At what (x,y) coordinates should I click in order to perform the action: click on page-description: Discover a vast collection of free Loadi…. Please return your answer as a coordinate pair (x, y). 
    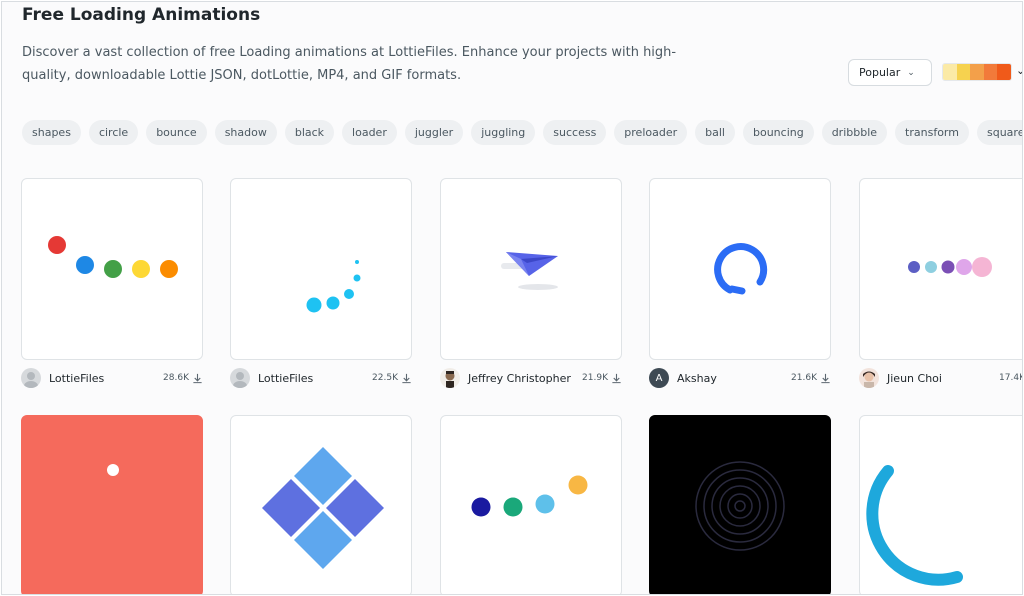
    Looking at the image, I should click on (349, 64).